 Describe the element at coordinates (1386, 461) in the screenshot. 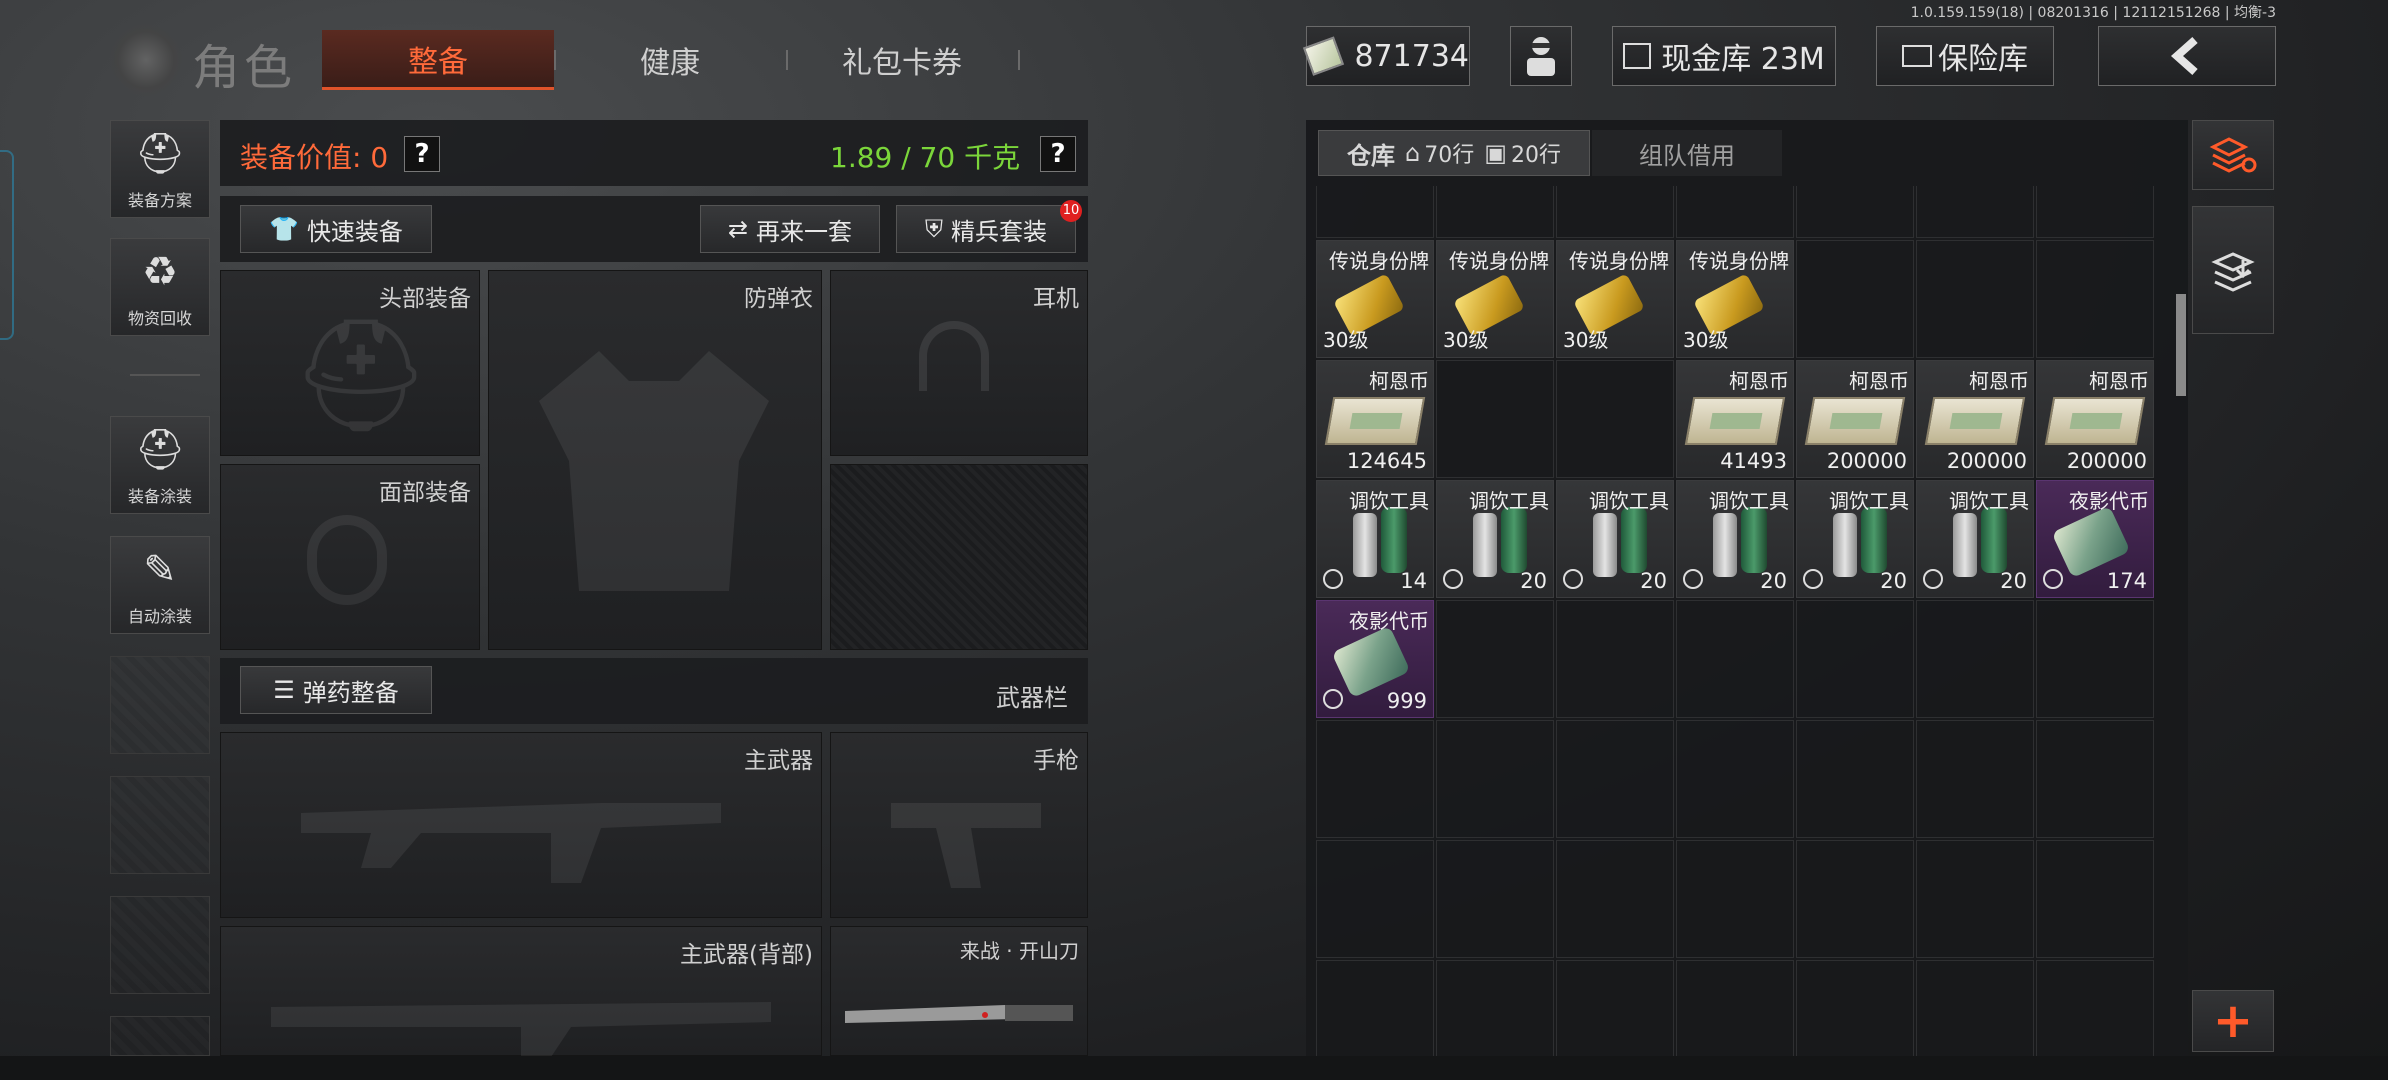

I see `item-count: 124645` at that location.